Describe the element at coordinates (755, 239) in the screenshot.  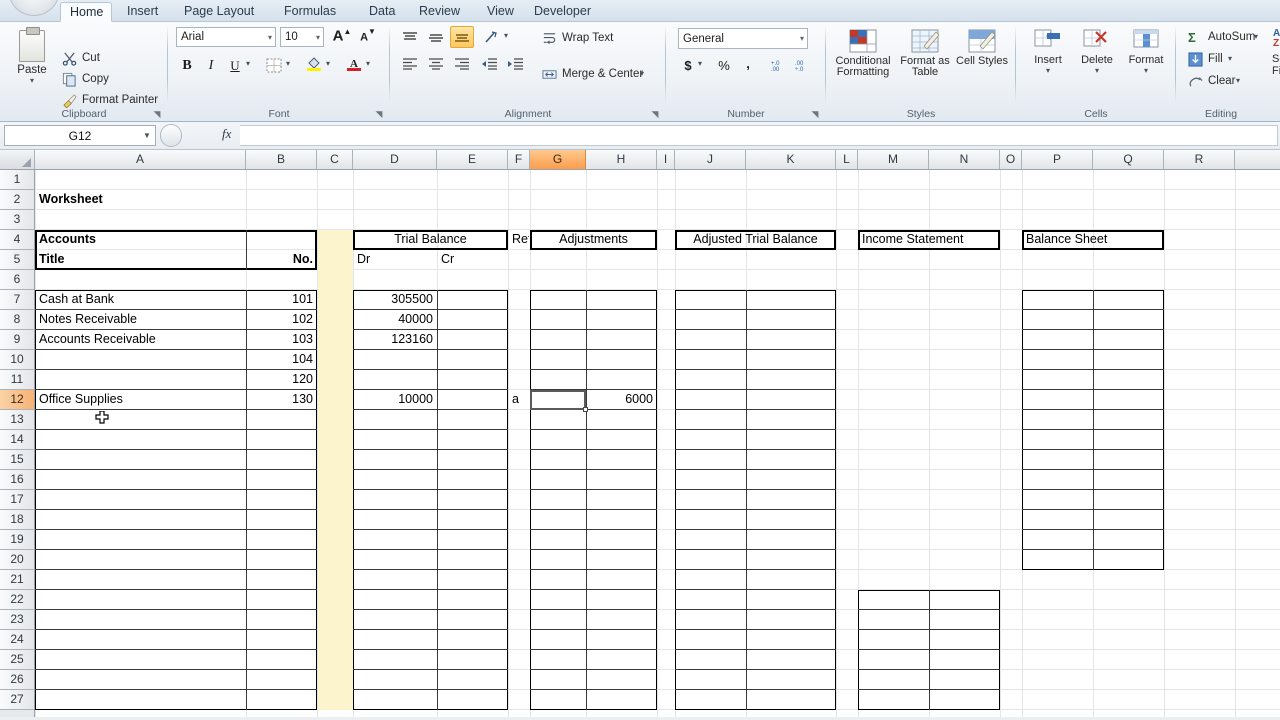
I see `cell-adjusted-trial-balance-header: Adjusted Trial Balance` at that location.